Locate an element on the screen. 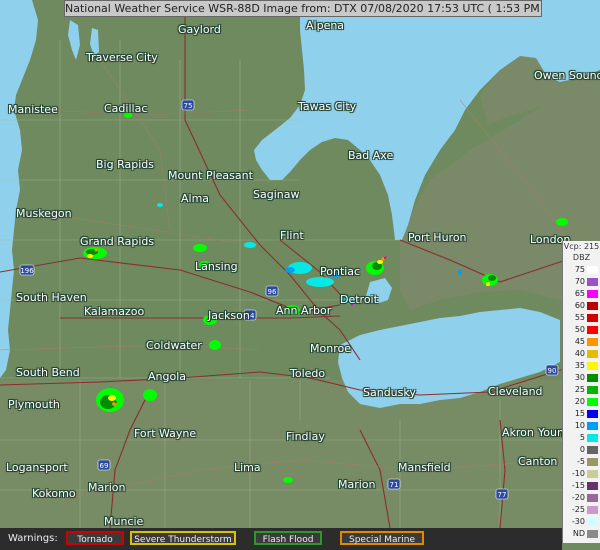  legend-value: -15 is located at coordinates (578, 485).